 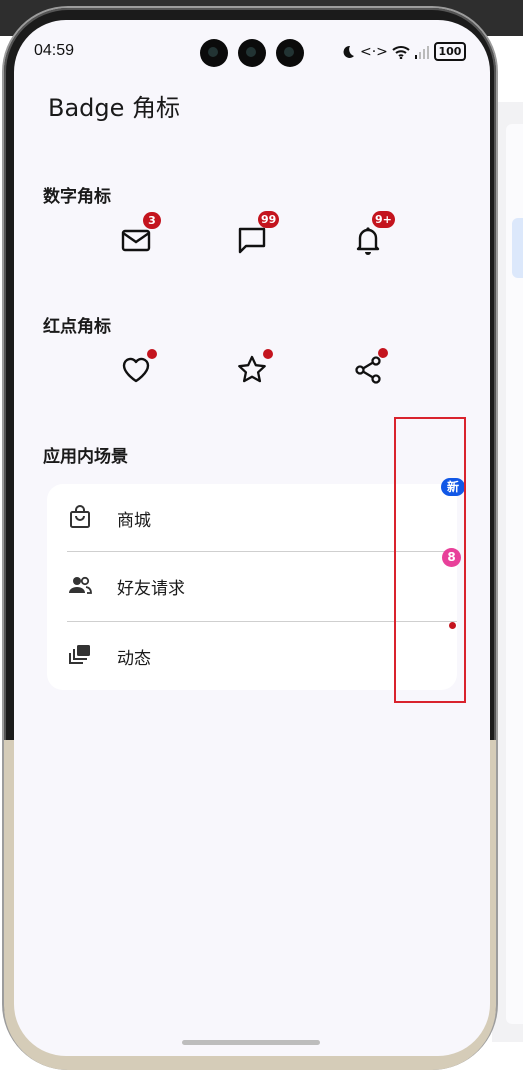 I want to click on background-panel-highlight, so click(x=517, y=248).